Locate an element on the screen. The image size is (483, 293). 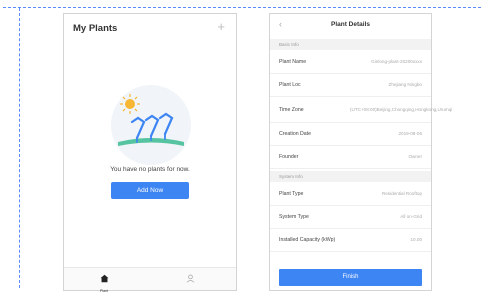
field-label: System Type is located at coordinates (294, 217).